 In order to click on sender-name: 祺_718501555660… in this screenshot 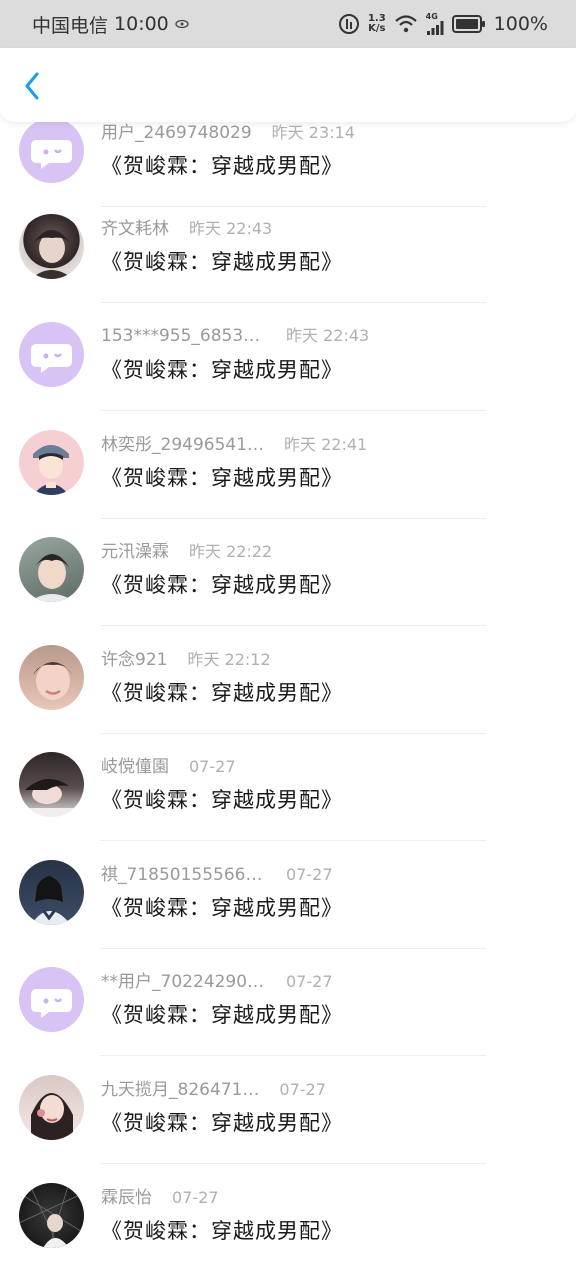, I will do `click(183, 875)`.